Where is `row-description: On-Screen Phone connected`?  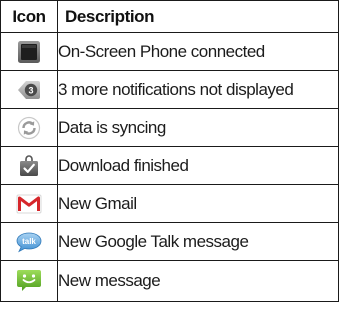
row-description: On-Screen Phone connected is located at coordinates (198, 51).